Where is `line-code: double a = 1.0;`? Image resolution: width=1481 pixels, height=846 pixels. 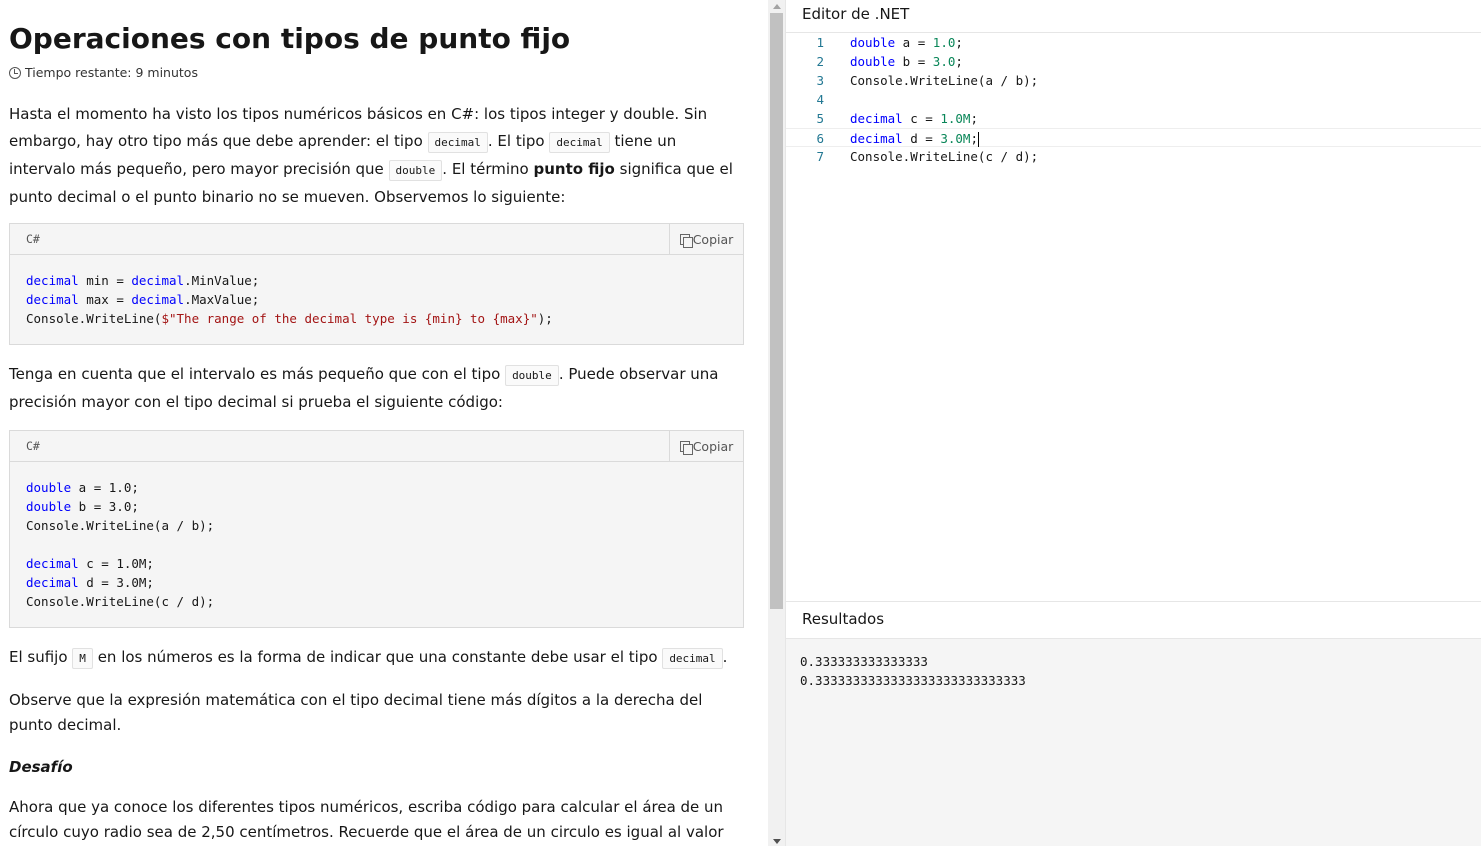
line-code: double a = 1.0; is located at coordinates (906, 42).